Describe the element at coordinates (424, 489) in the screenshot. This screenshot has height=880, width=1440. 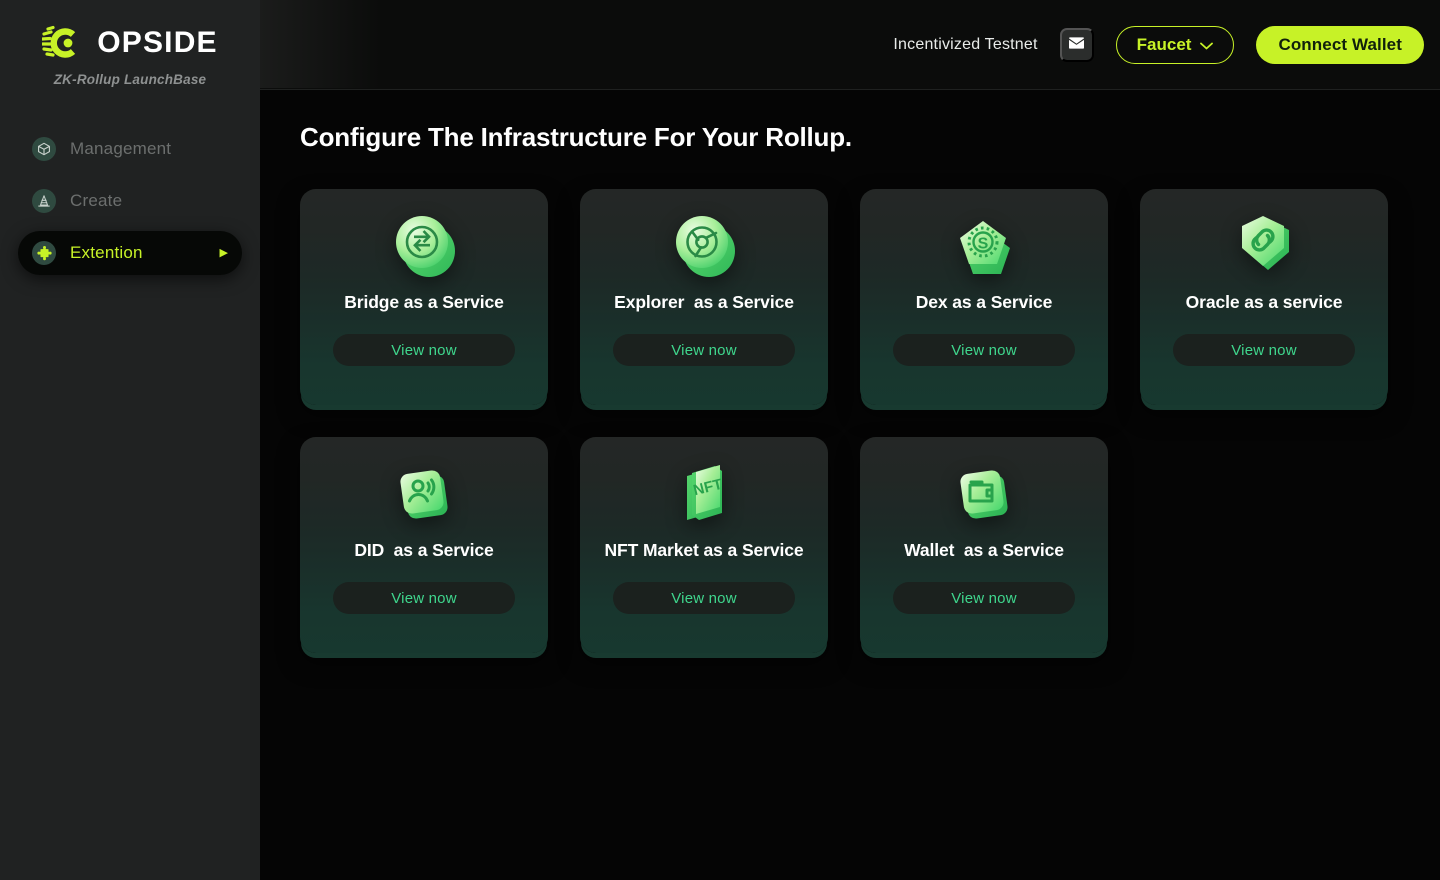
I see `did-person-icon` at that location.